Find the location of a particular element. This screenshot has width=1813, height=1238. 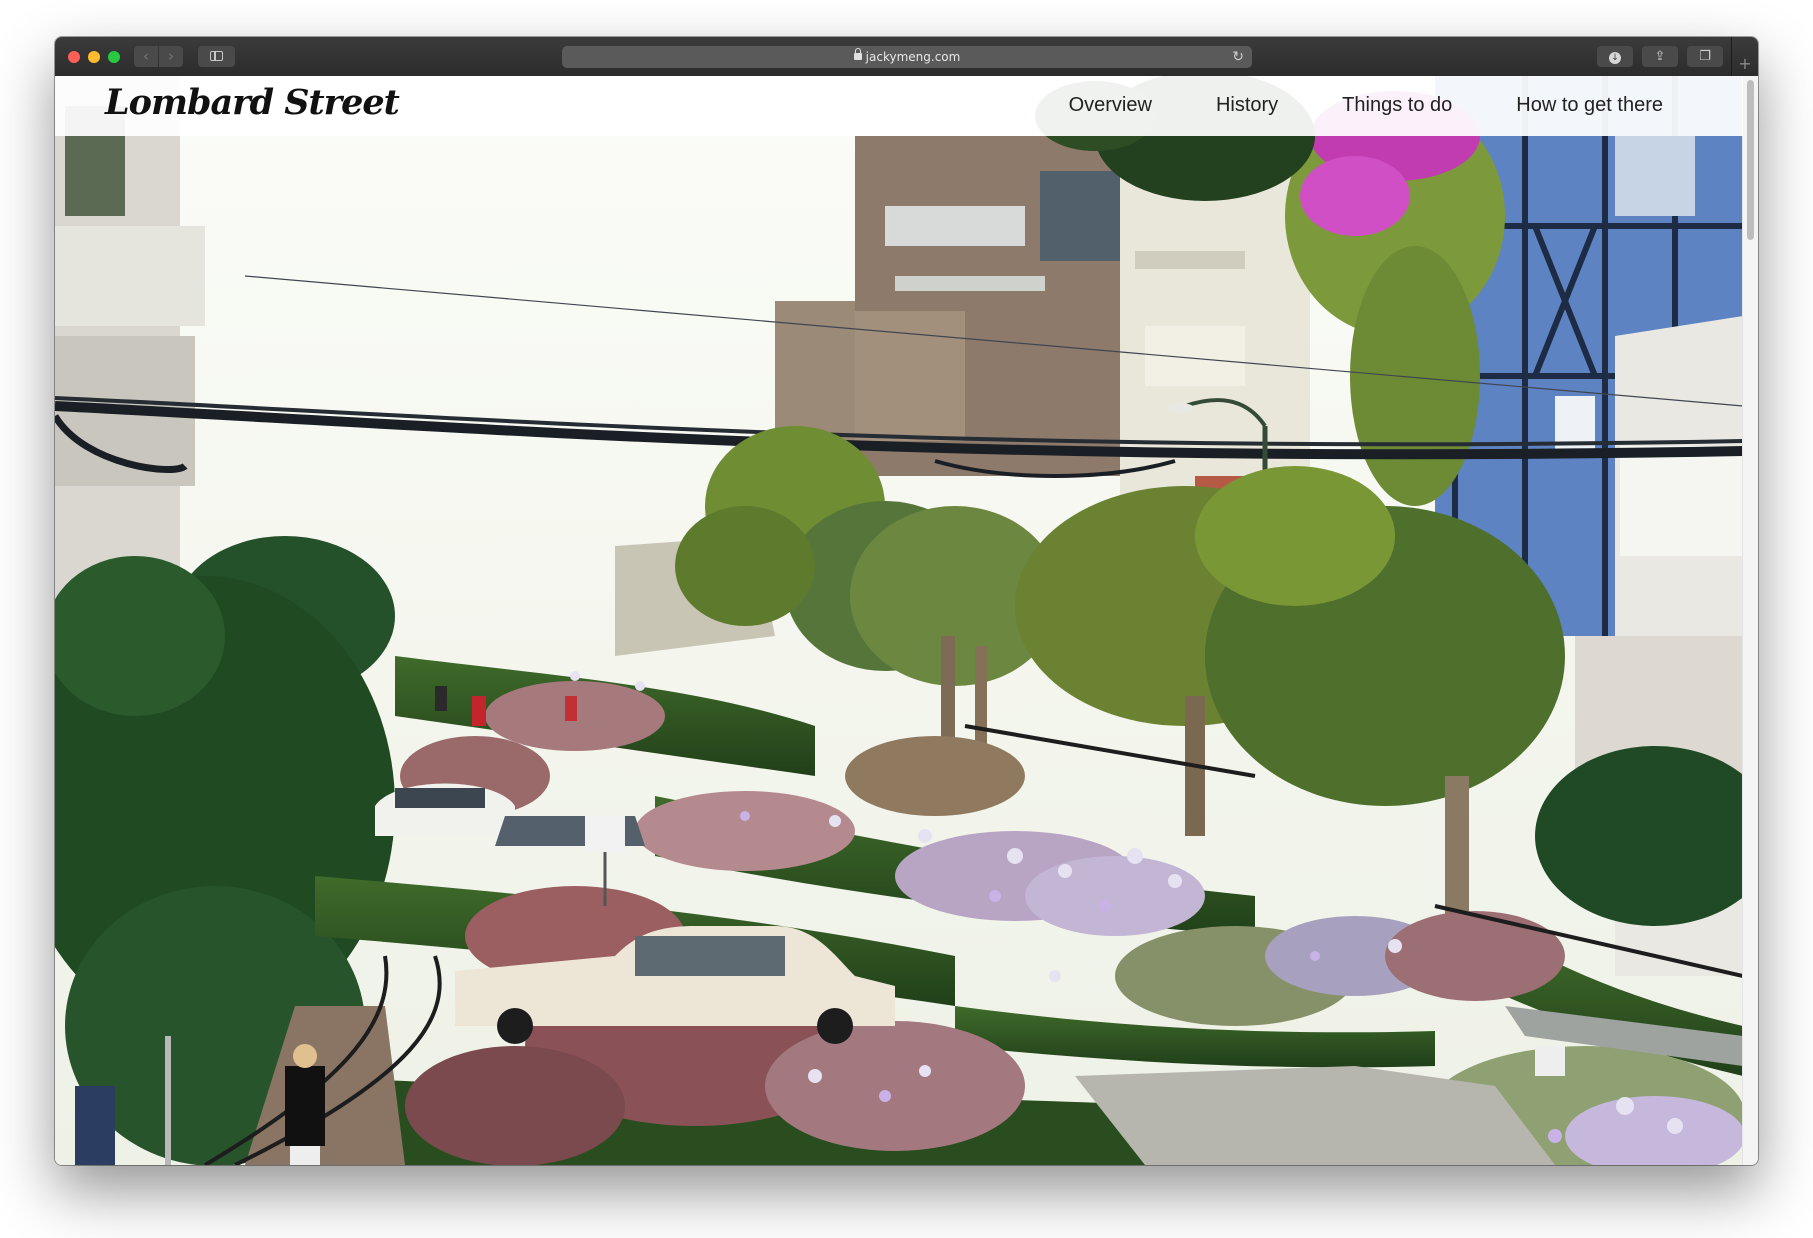

reload-icon: ↻ is located at coordinates (1238, 57).